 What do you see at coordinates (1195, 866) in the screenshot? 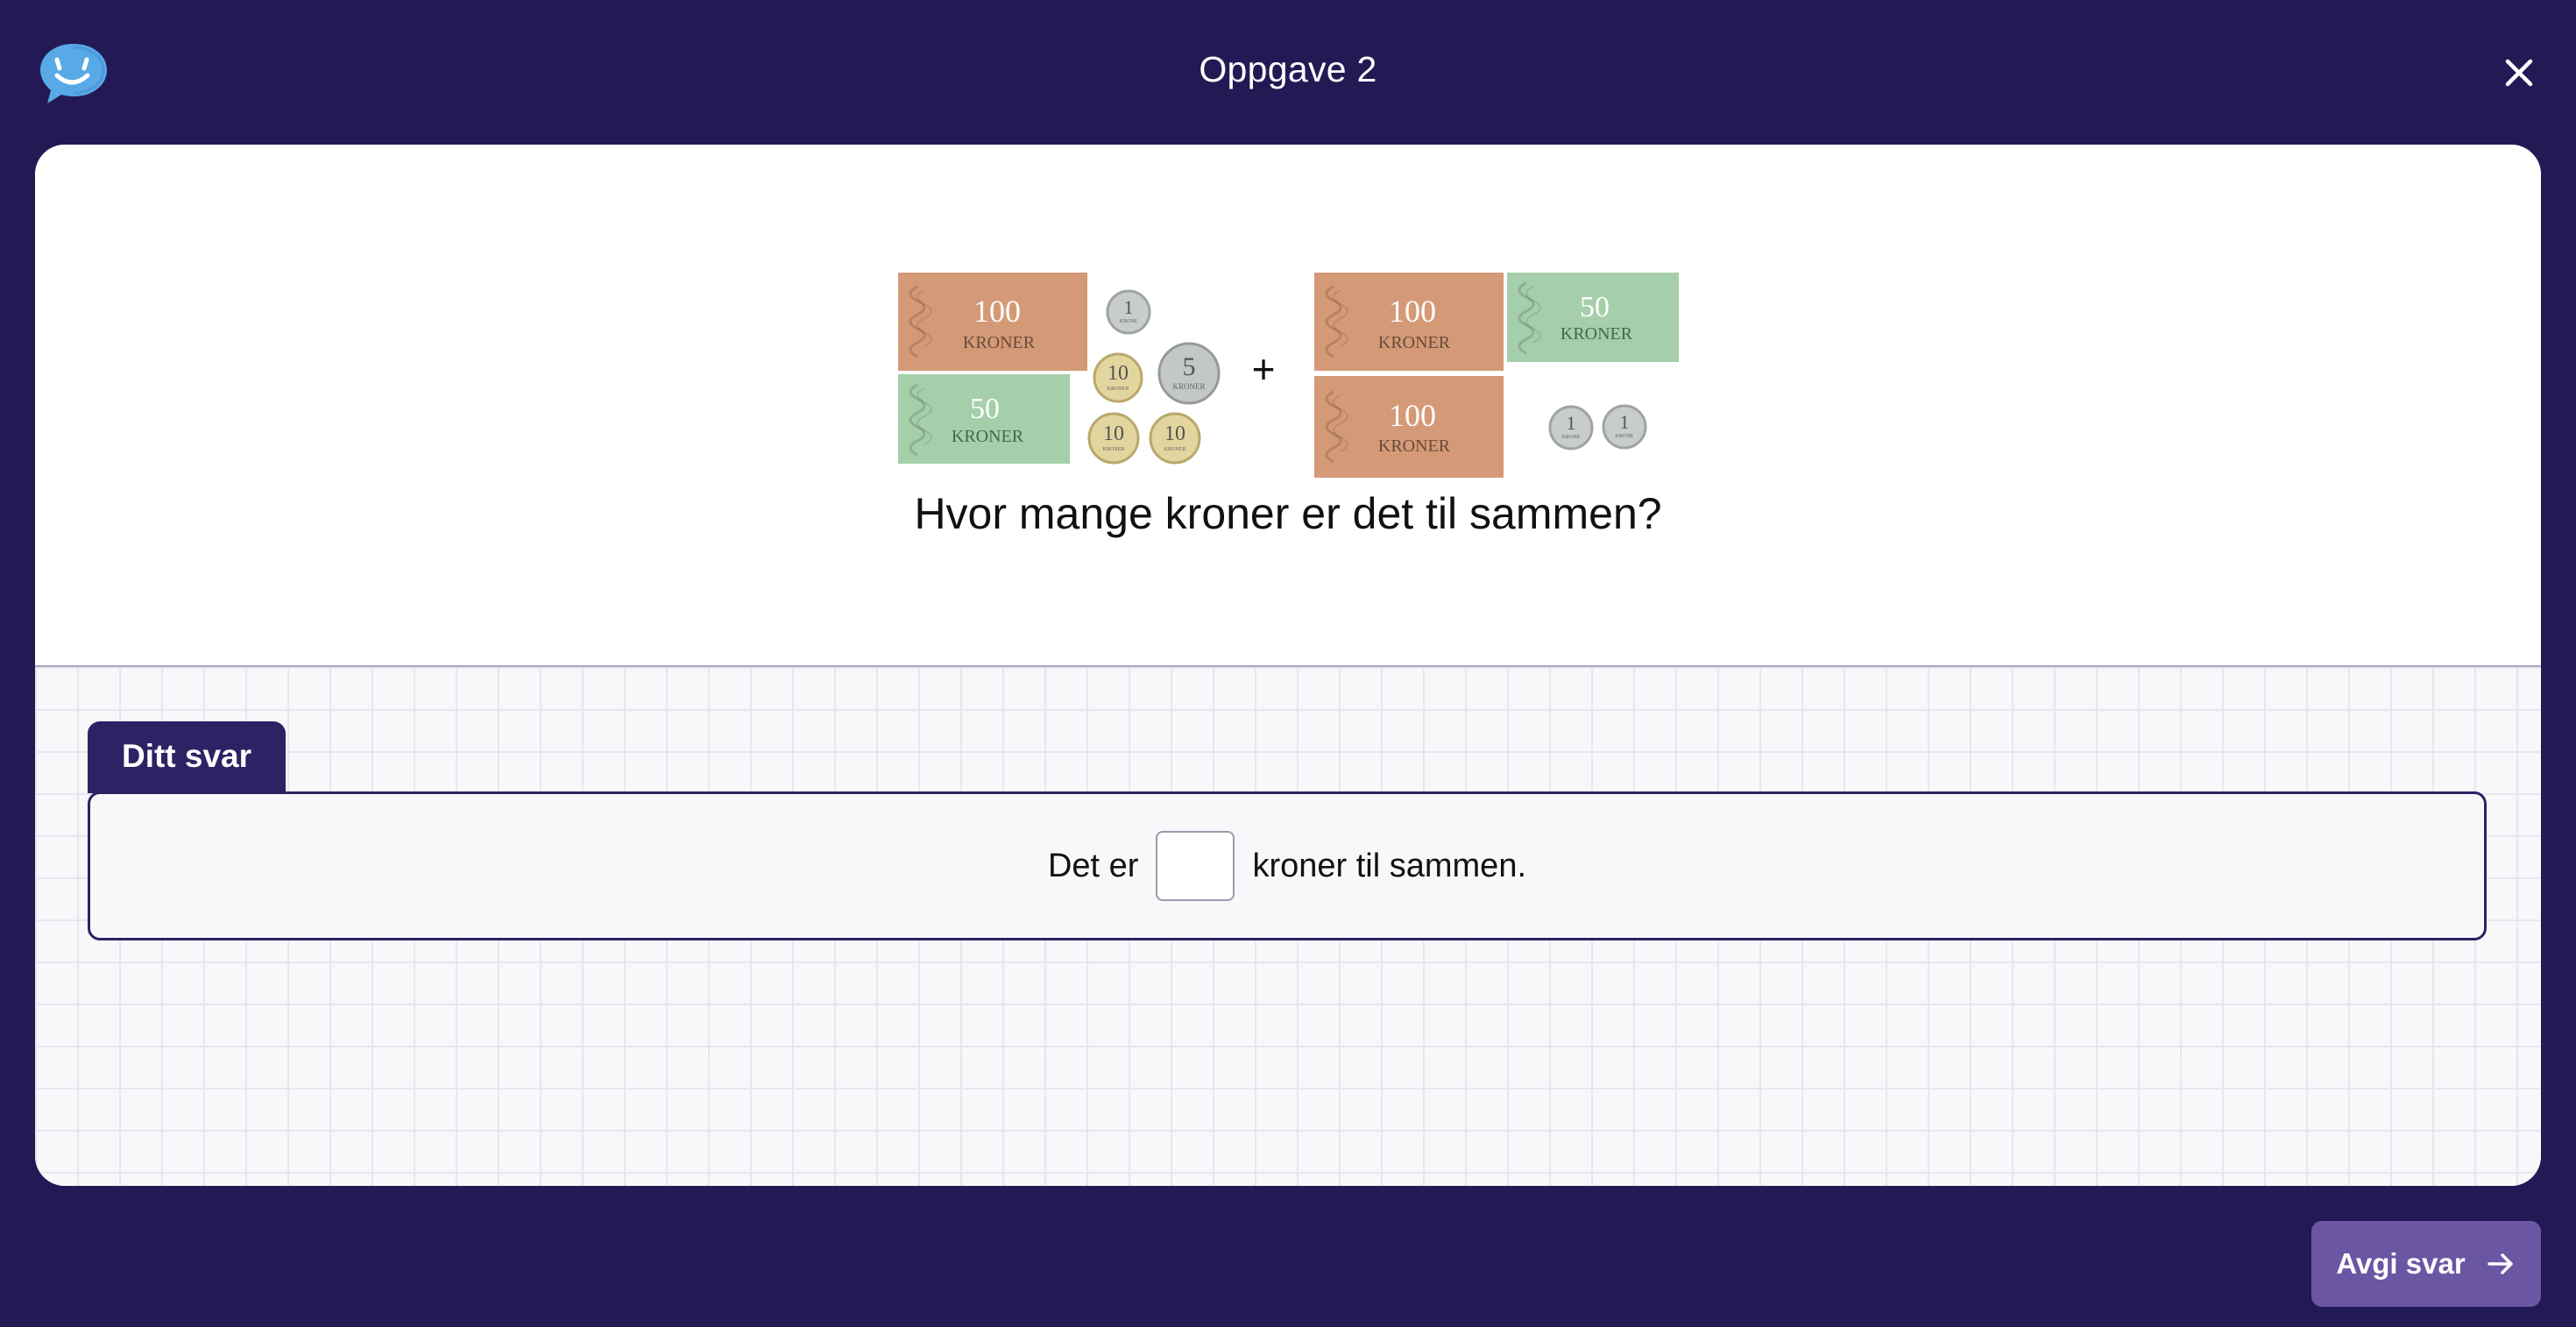
I see `answer-input` at bounding box center [1195, 866].